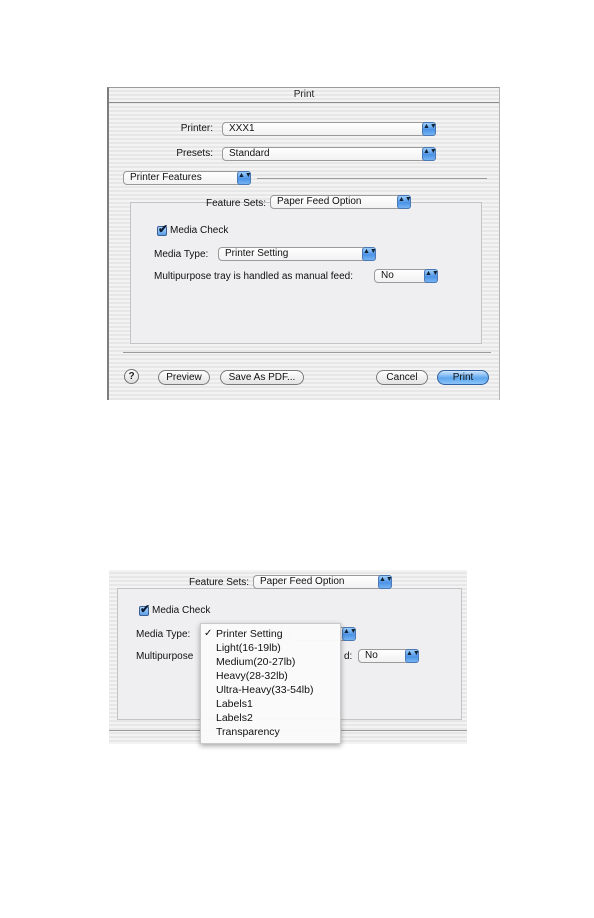  What do you see at coordinates (270, 676) in the screenshot?
I see `menu-item-heavy: Heavy(28-32lb)` at bounding box center [270, 676].